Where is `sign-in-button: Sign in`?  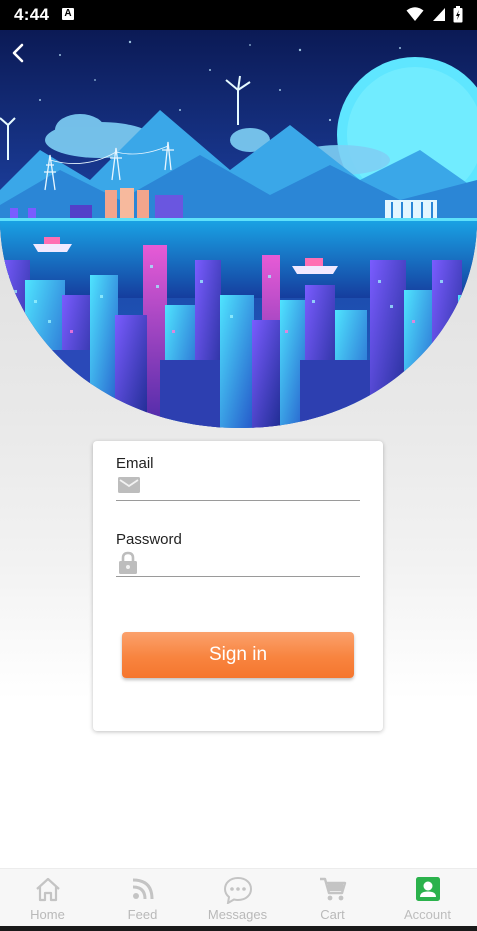
sign-in-button: Sign in is located at coordinates (238, 655).